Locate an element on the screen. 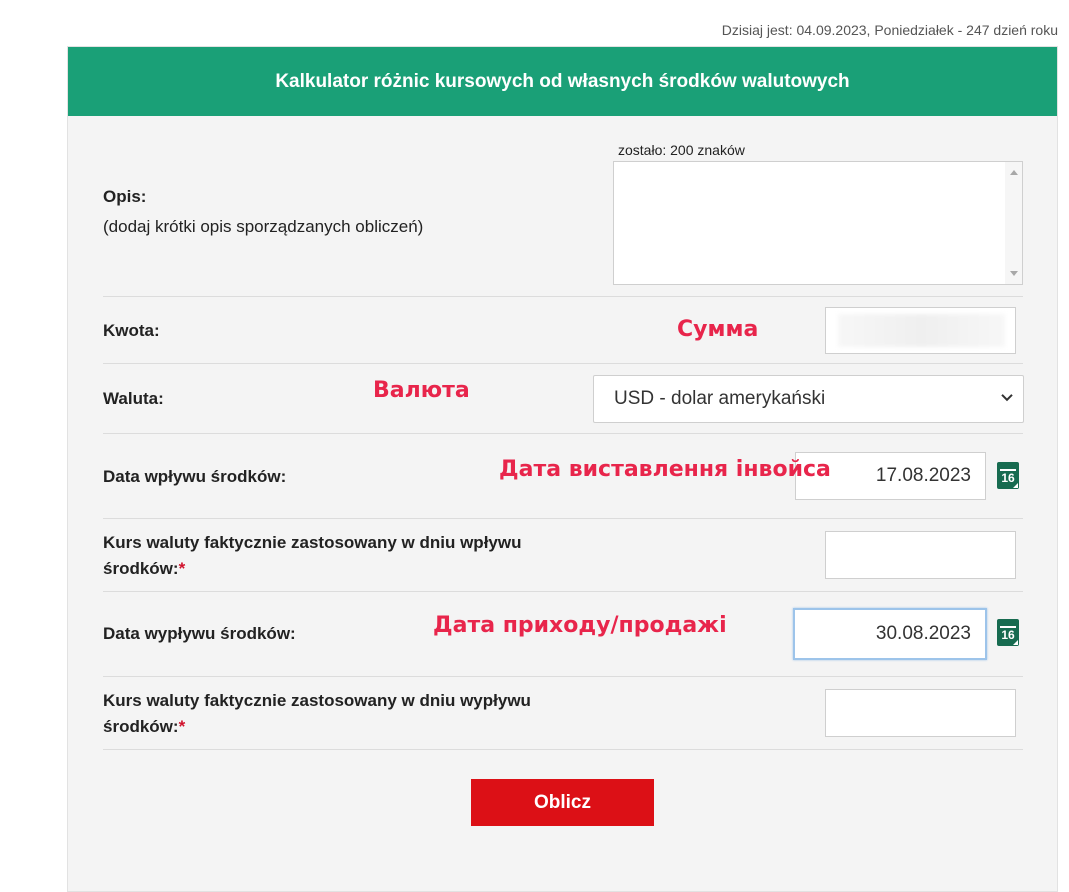  row-kwota: Kwota: is located at coordinates (563, 330).